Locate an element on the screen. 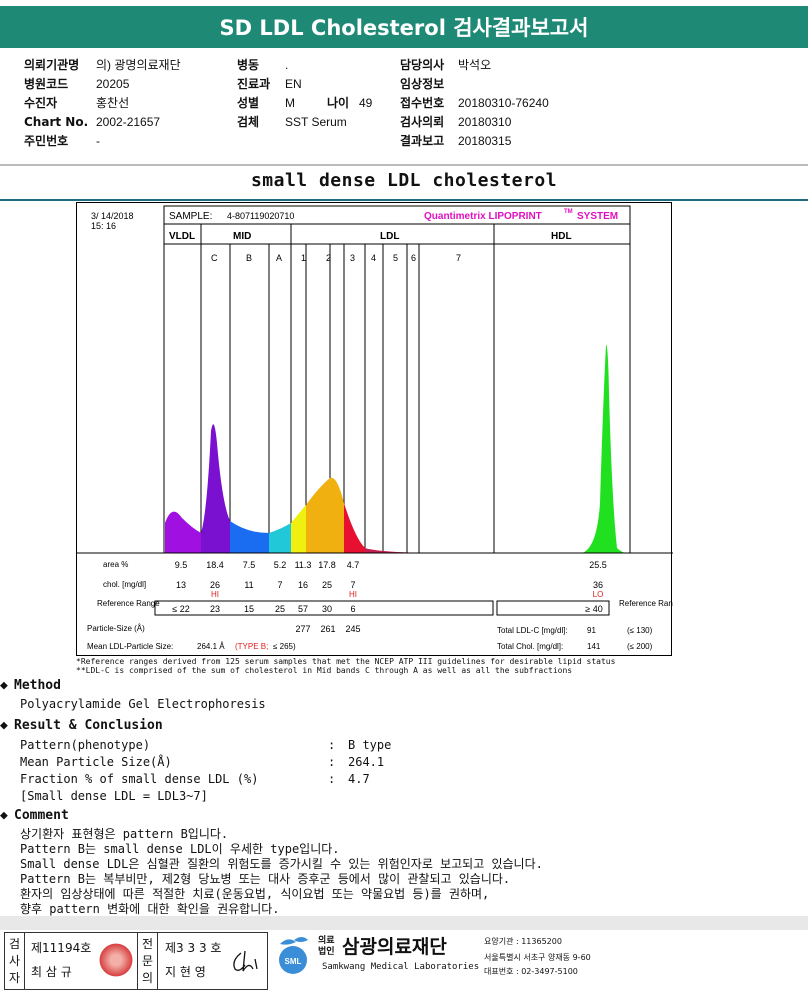  ref-ldl1: 57 is located at coordinates (303, 609).